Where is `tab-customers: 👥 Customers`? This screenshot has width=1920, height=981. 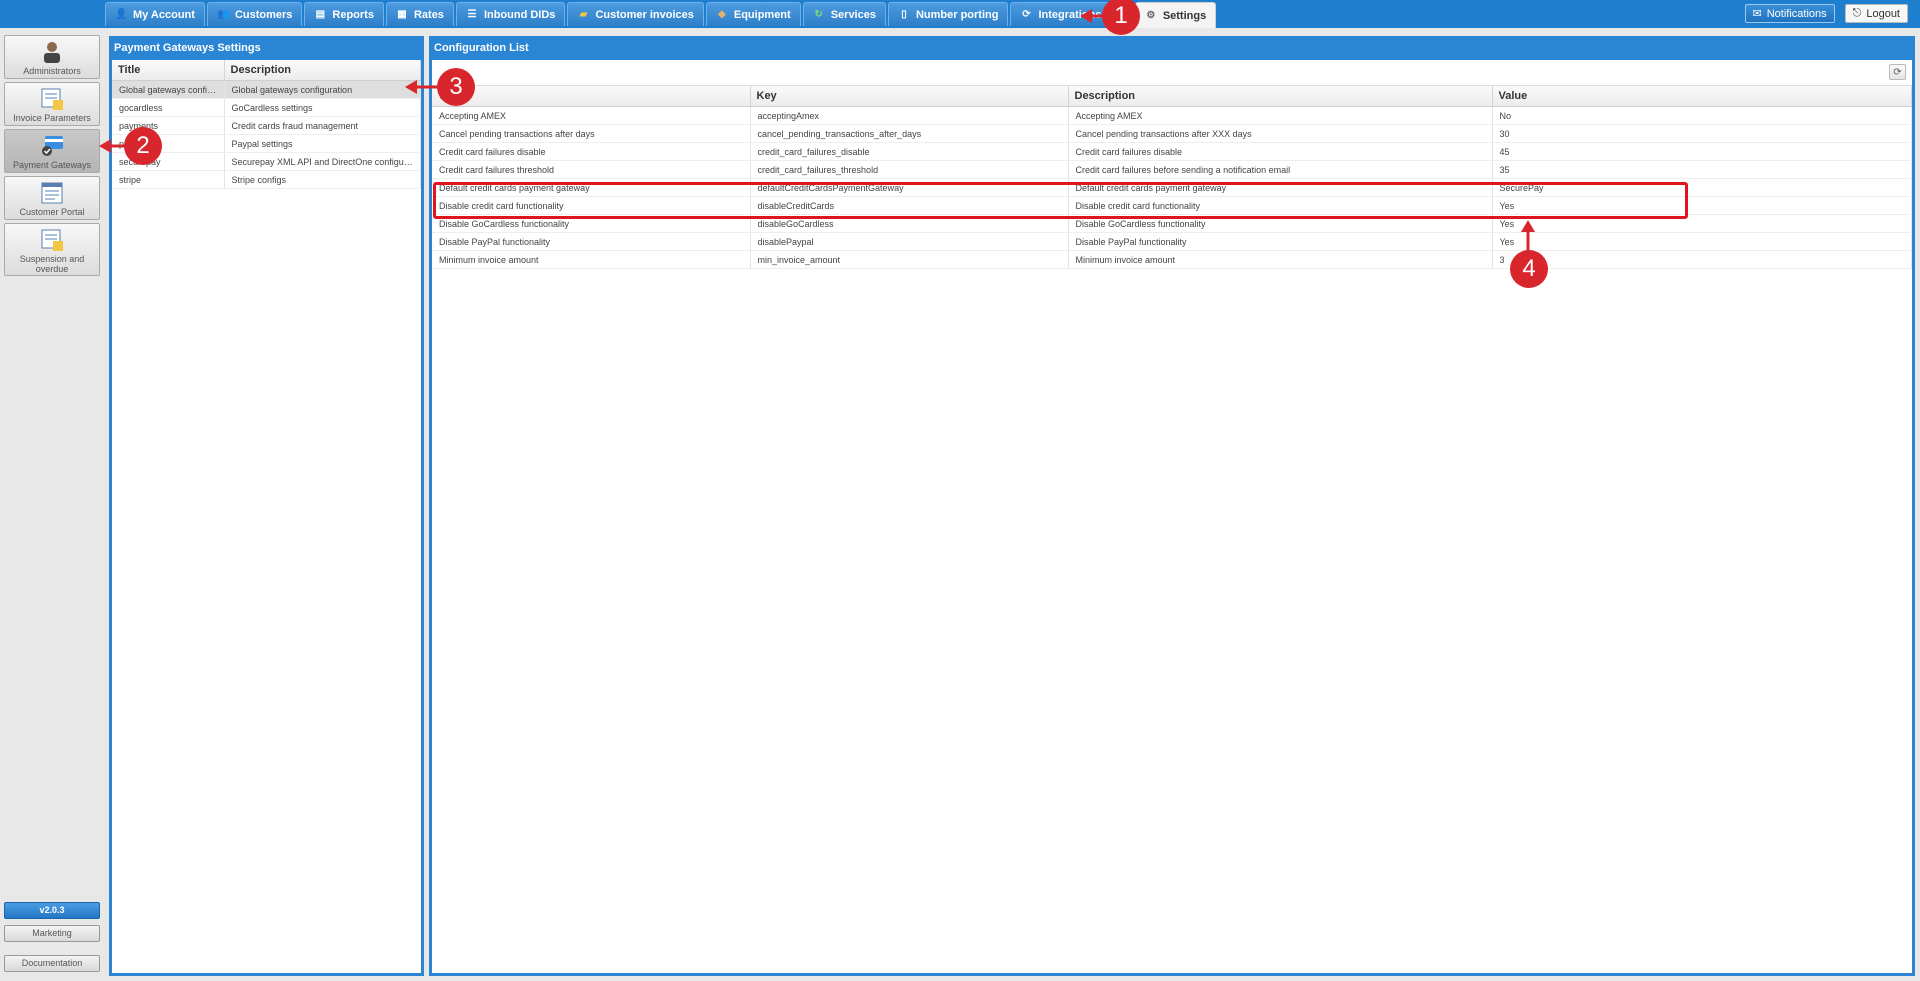
tab-customers: 👥 Customers is located at coordinates (254, 14).